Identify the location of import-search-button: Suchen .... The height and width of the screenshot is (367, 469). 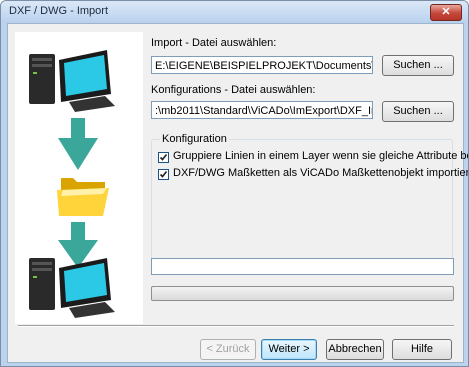
(418, 65).